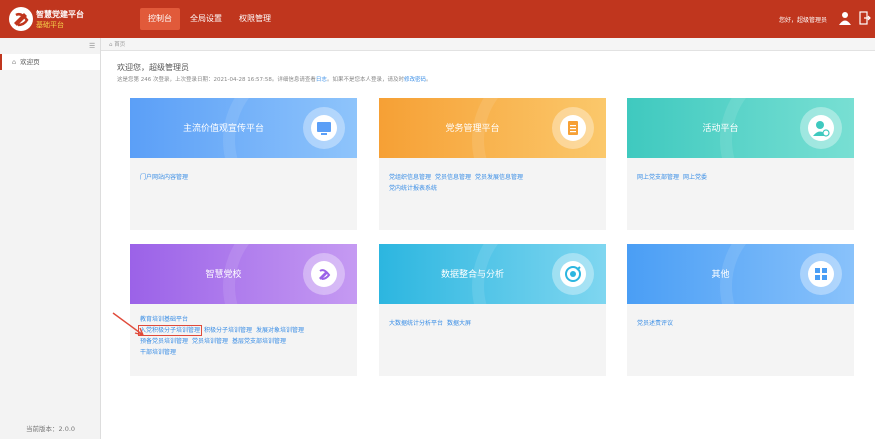 Image resolution: width=875 pixels, height=439 pixels. Describe the element at coordinates (742, 177) in the screenshot. I see `card-links: 网上党支部管理 网上党委` at that location.